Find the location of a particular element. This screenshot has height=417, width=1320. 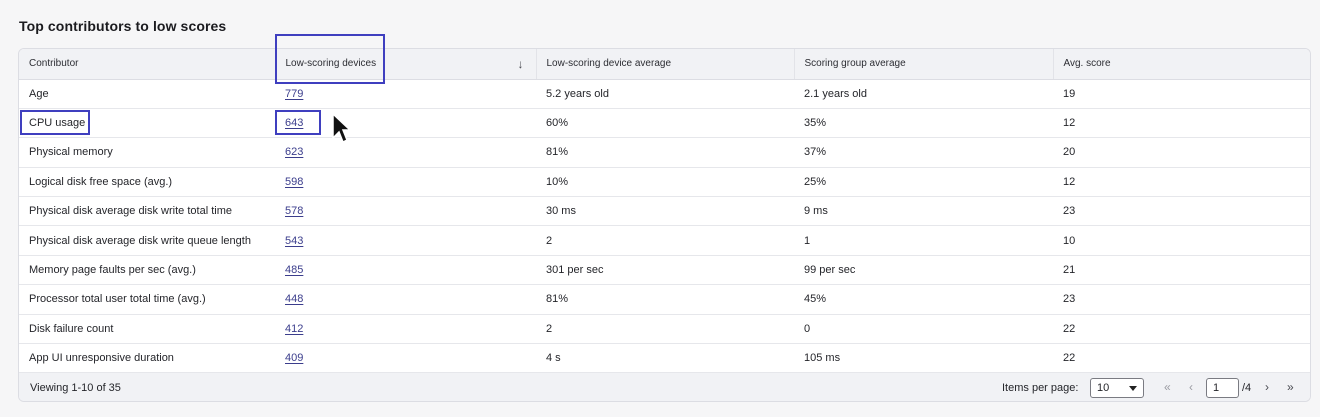

device-average-cell: 301 per sec is located at coordinates (665, 270).